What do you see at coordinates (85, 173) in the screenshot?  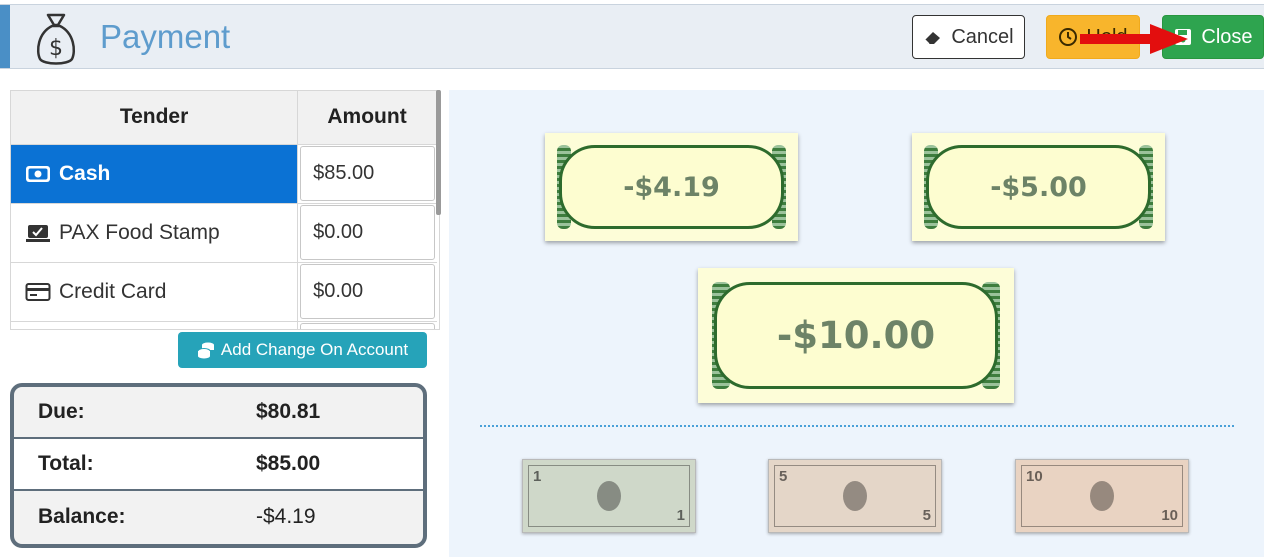 I see `tender-name: Cash` at bounding box center [85, 173].